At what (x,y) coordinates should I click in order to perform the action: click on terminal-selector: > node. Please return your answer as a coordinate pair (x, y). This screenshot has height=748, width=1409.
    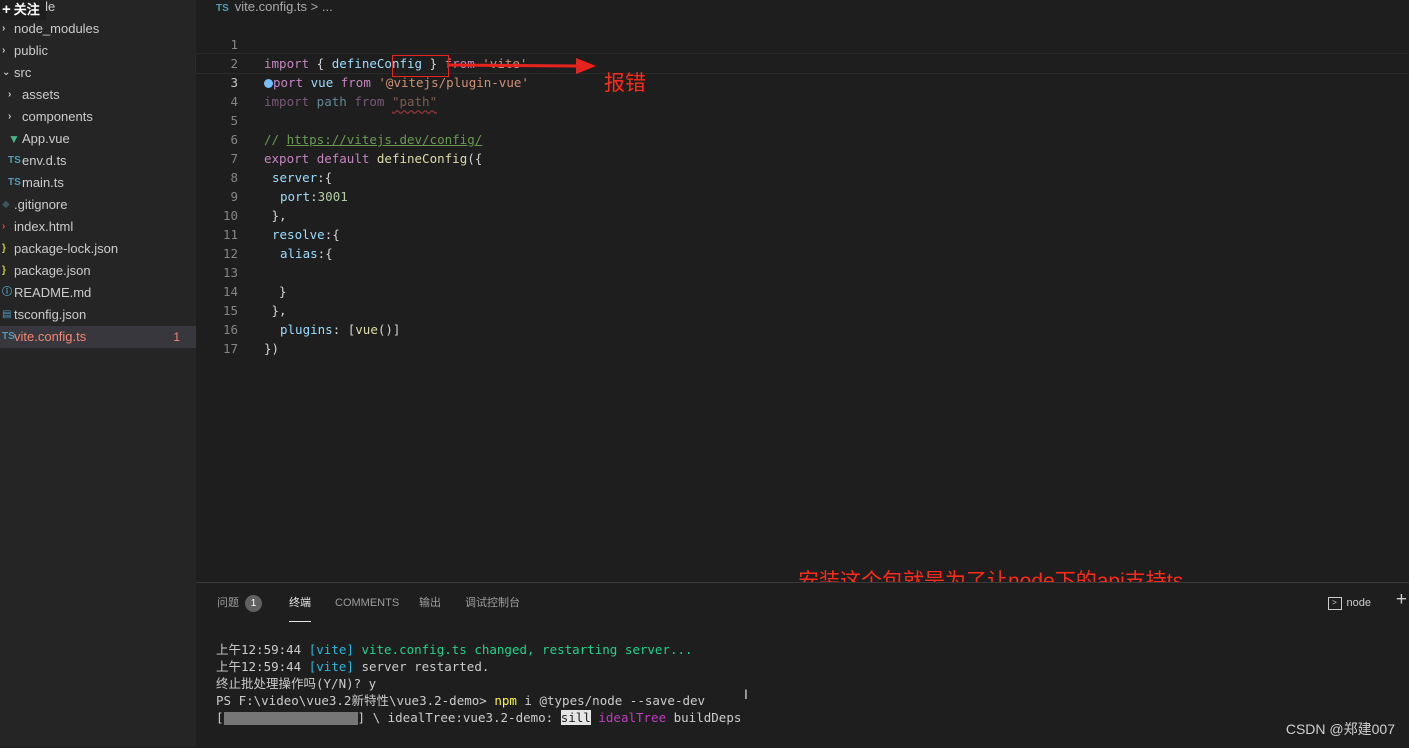
    Looking at the image, I should click on (1349, 603).